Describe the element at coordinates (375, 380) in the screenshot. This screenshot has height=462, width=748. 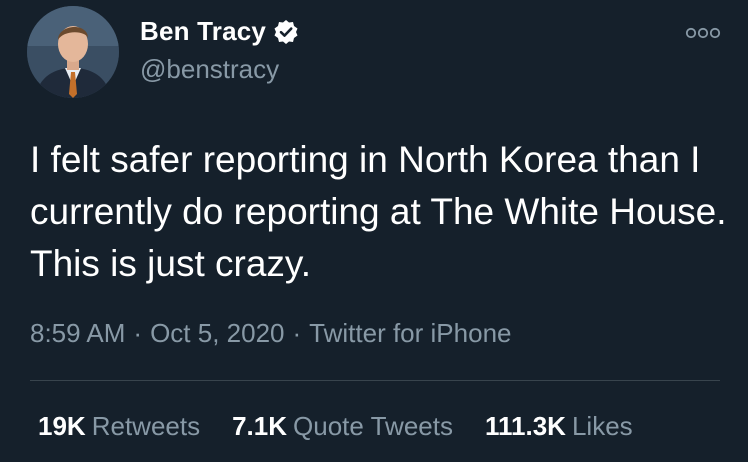
I see `divider` at that location.